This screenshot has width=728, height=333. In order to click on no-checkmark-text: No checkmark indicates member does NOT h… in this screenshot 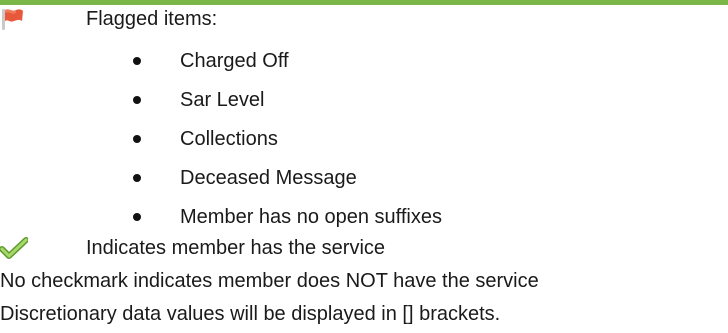, I will do `click(269, 281)`.